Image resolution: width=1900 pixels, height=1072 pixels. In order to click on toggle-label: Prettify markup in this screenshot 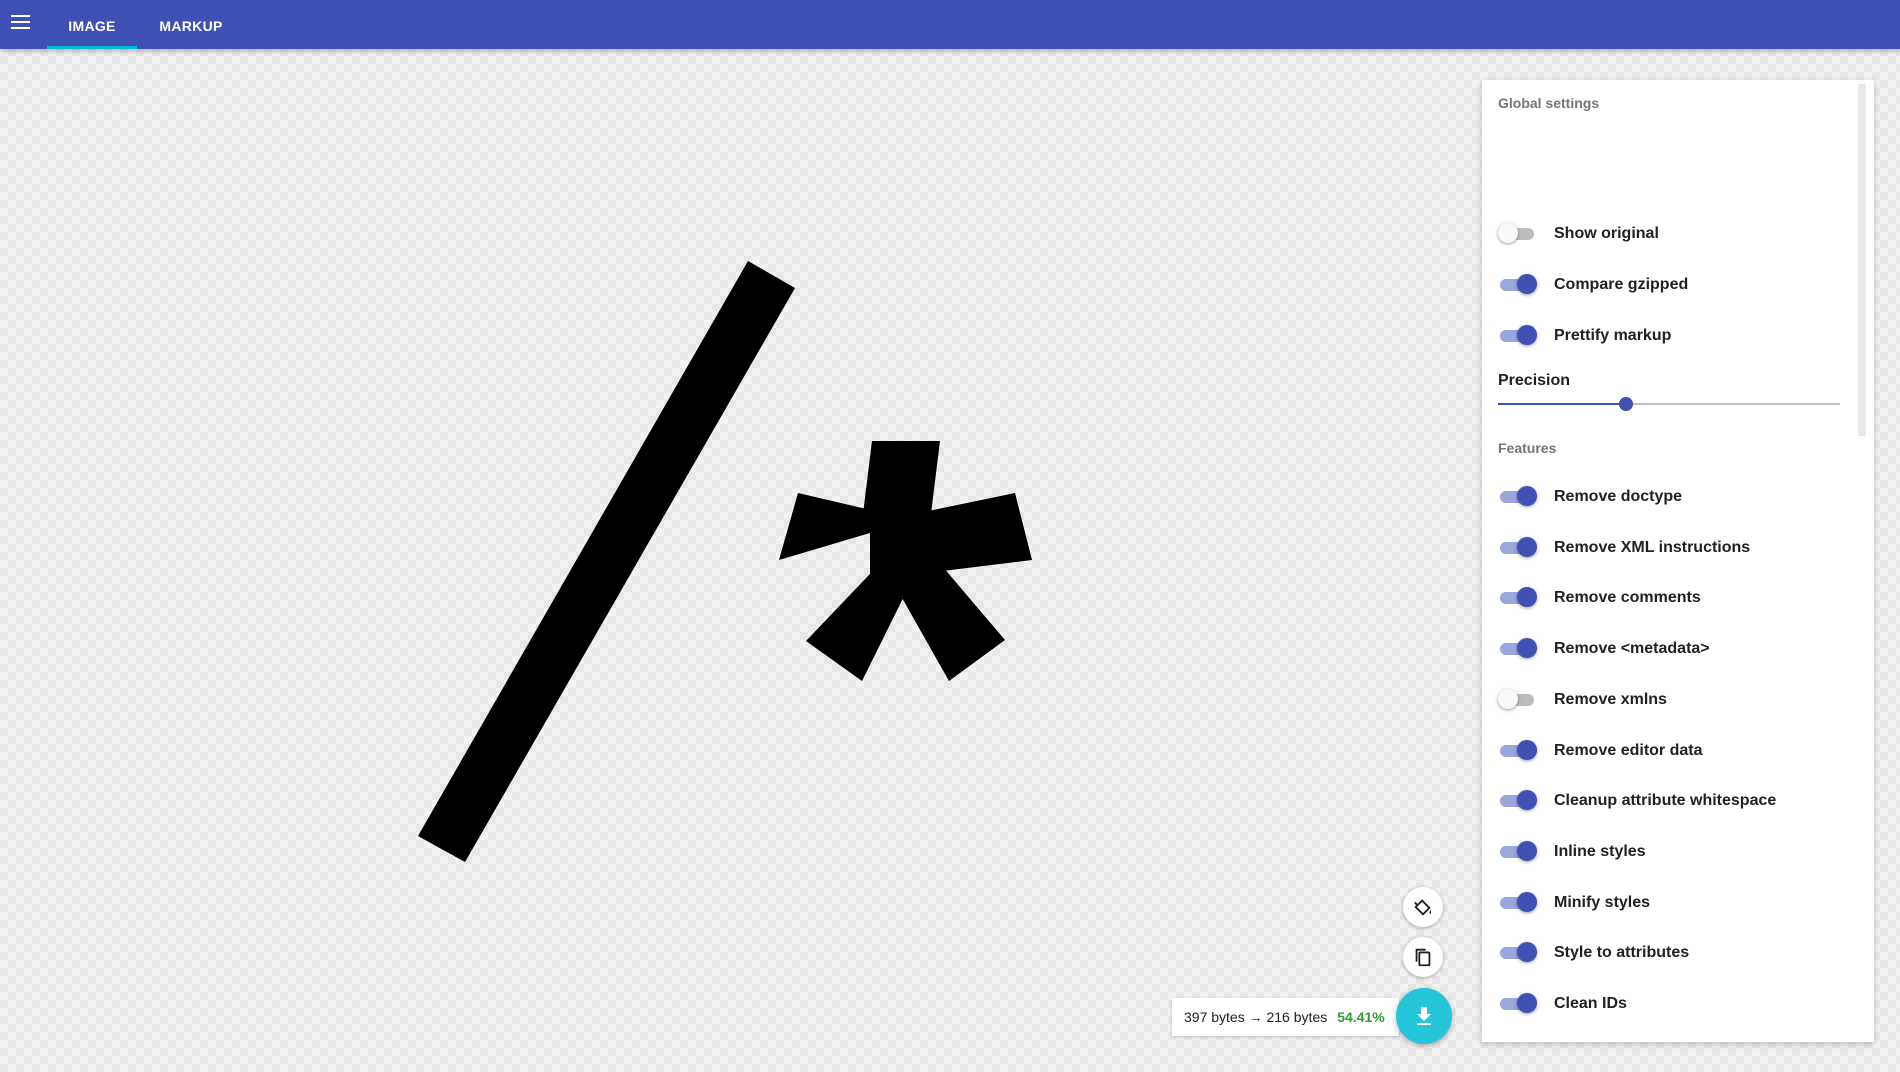, I will do `click(1613, 335)`.